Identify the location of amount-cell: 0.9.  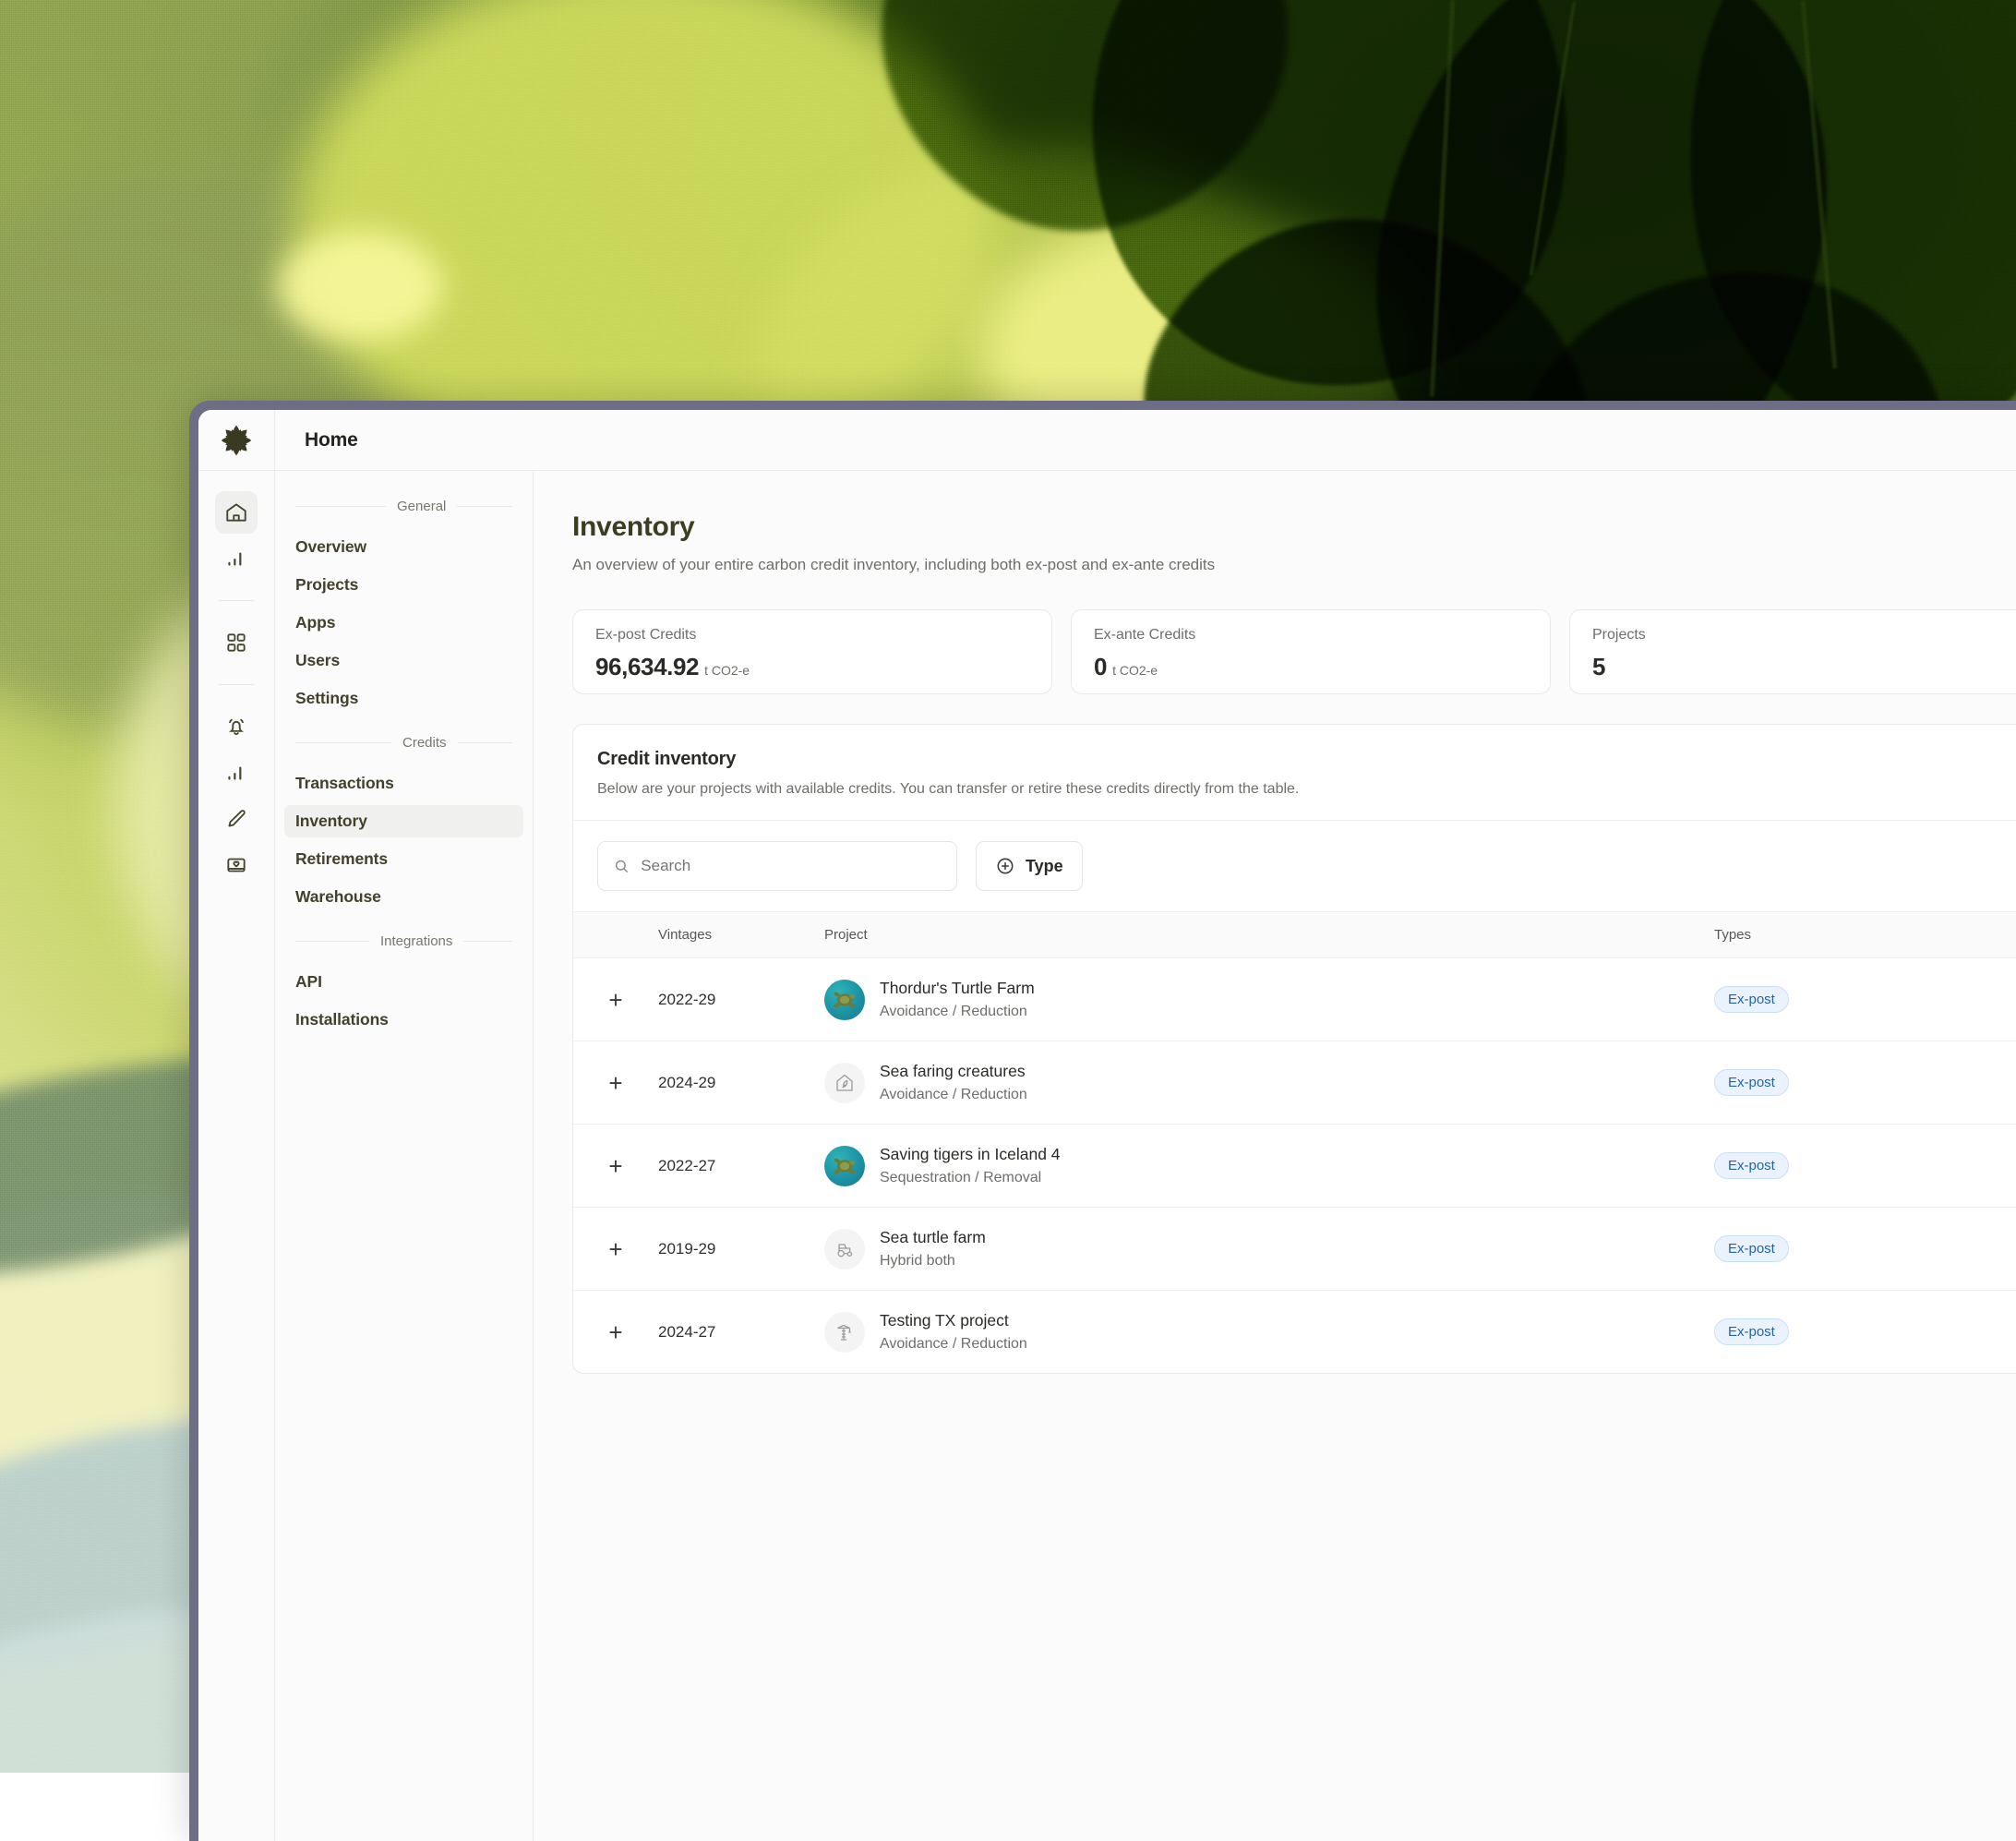
(1971, 1166).